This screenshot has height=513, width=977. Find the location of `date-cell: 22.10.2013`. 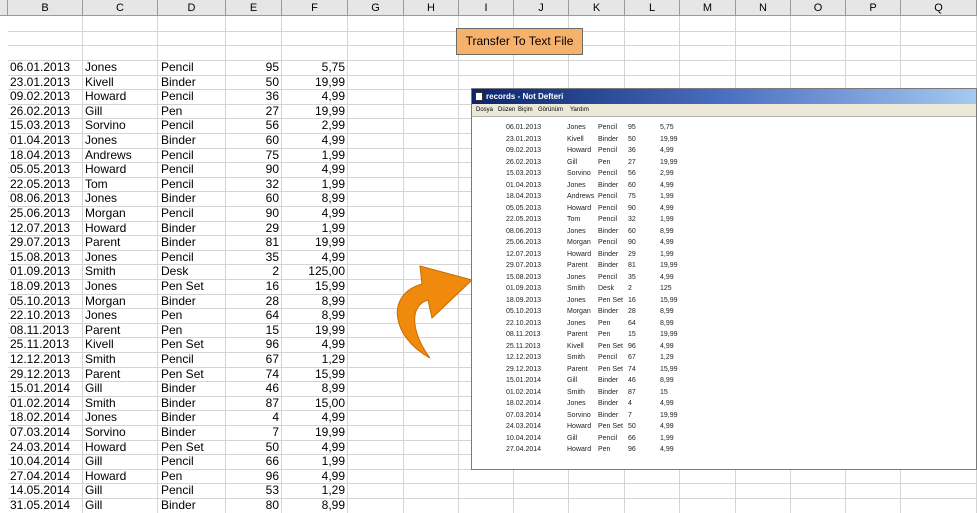

date-cell: 22.10.2013 is located at coordinates (45, 315).